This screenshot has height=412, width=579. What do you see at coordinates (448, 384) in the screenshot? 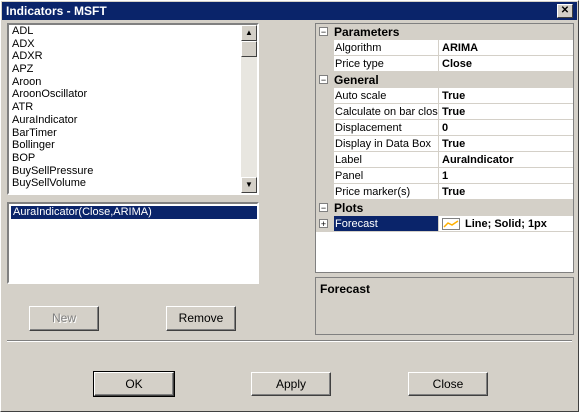
I see `close-button: Close` at bounding box center [448, 384].